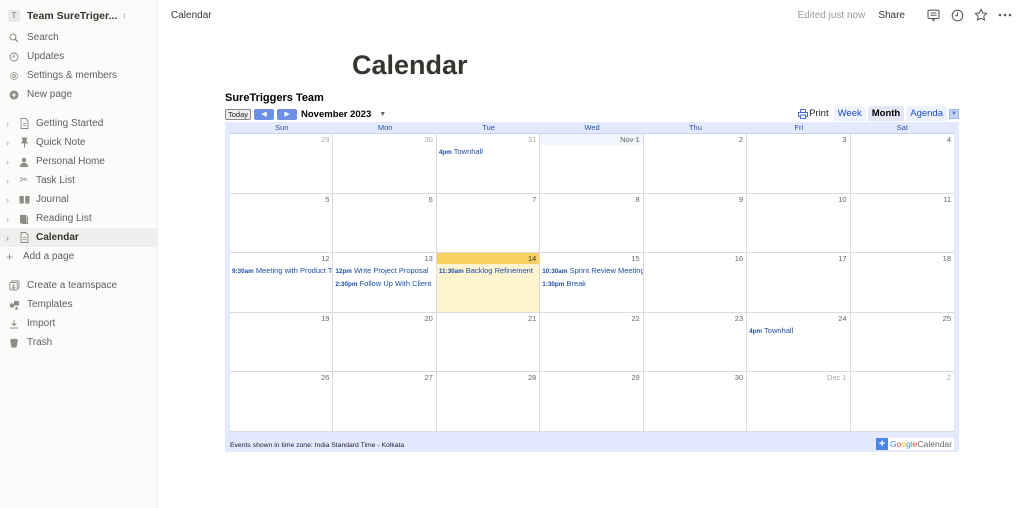  What do you see at coordinates (410, 65) in the screenshot?
I see `page-title: Calendar` at bounding box center [410, 65].